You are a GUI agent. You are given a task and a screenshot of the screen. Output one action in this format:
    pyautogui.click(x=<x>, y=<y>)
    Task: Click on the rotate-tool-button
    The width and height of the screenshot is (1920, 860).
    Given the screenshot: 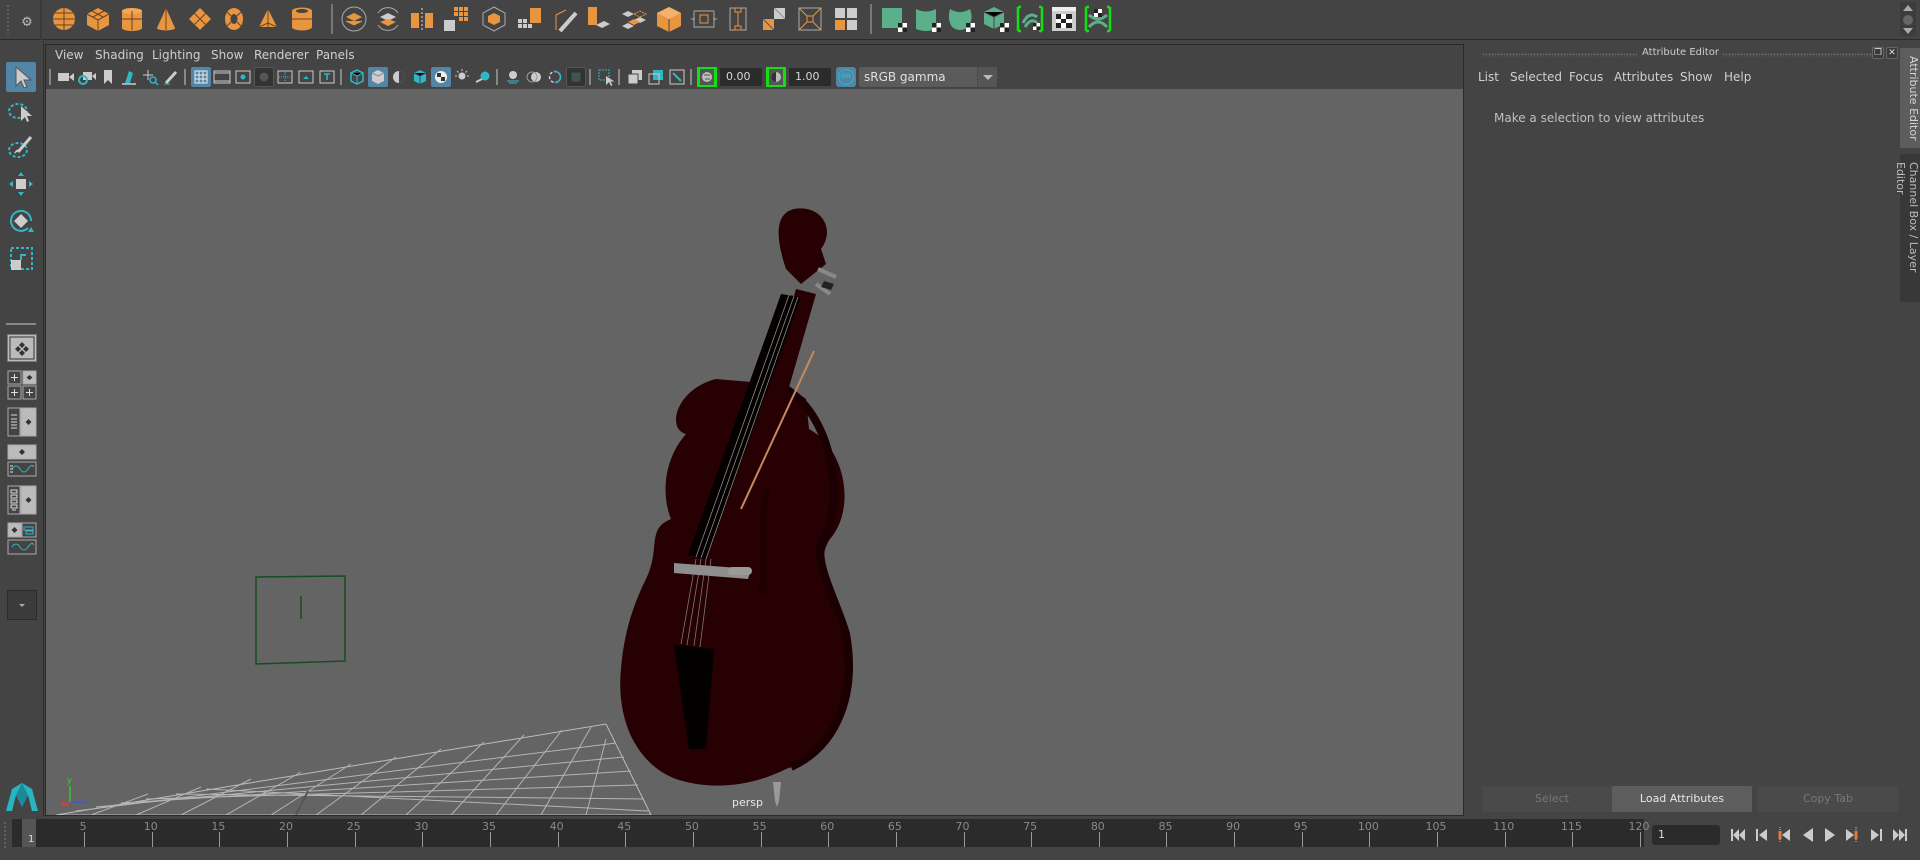 What is the action you would take?
    pyautogui.click(x=21, y=221)
    